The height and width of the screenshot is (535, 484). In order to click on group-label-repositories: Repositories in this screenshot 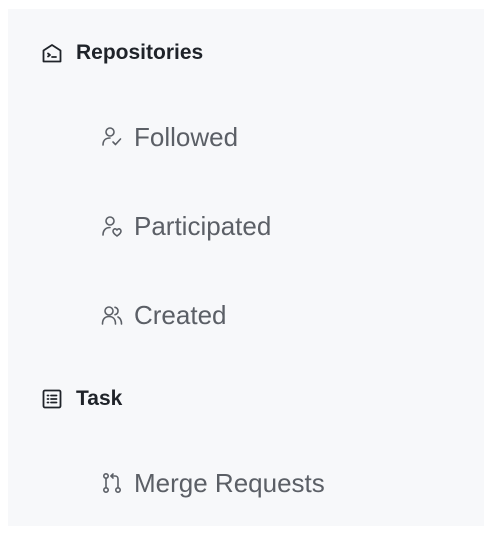, I will do `click(140, 52)`.